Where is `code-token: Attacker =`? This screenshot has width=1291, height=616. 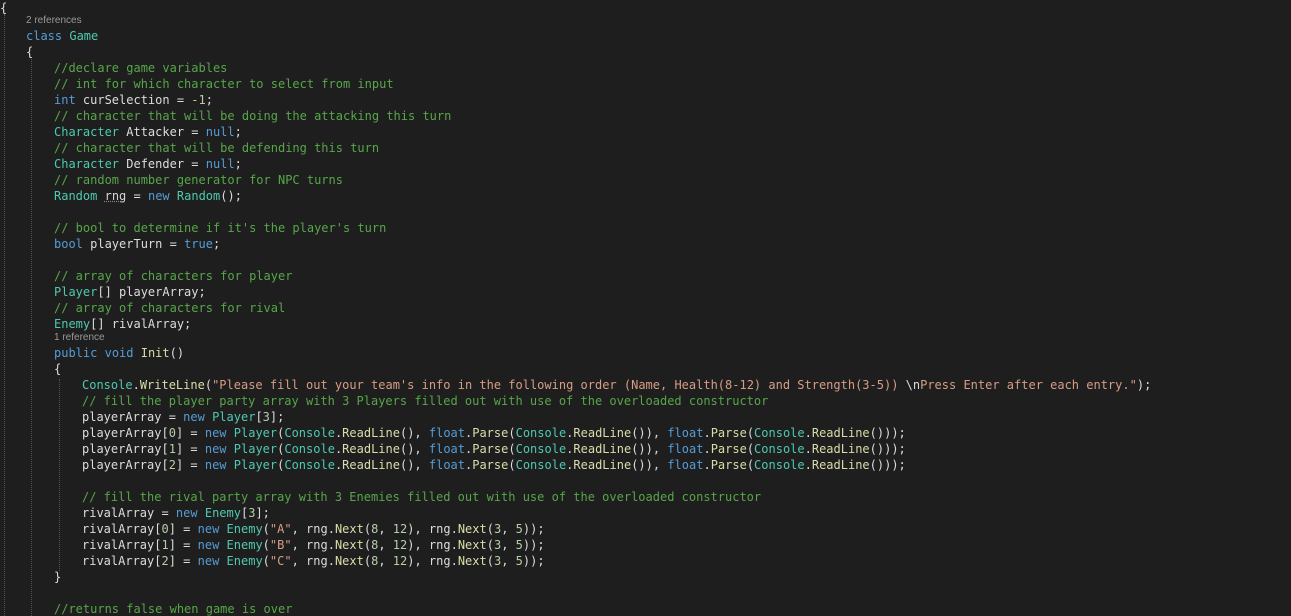
code-token: Attacker = is located at coordinates (162, 132).